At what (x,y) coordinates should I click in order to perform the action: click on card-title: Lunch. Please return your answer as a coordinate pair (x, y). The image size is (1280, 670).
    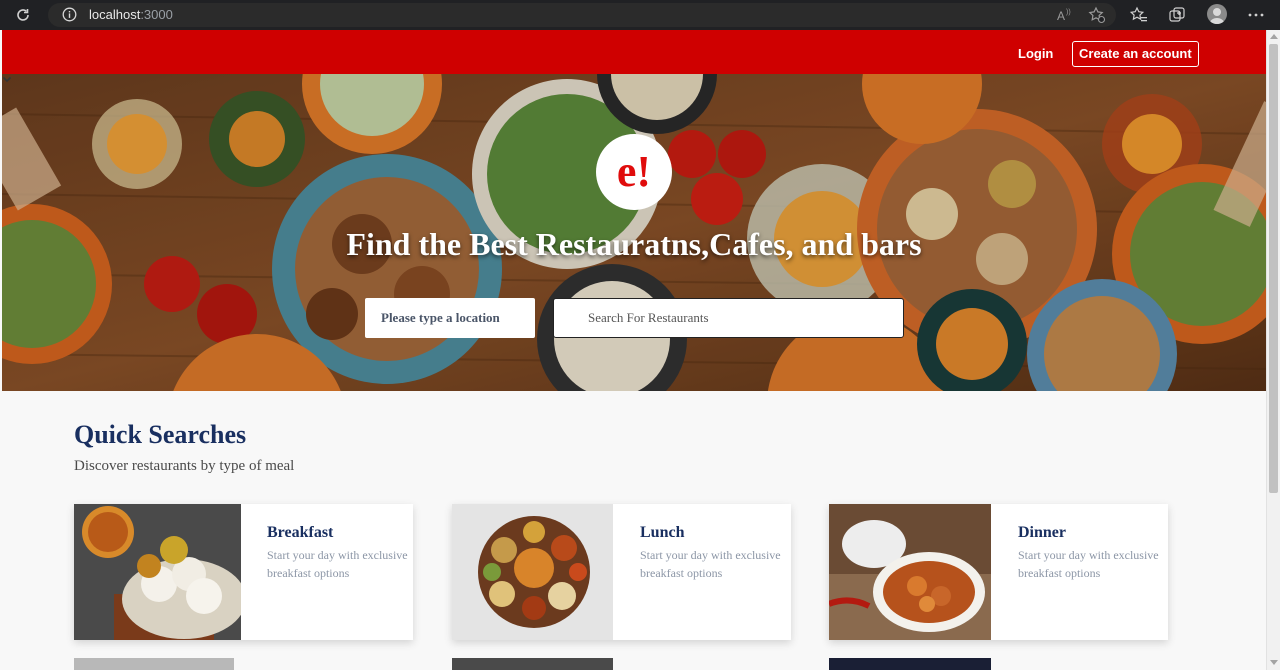
    Looking at the image, I should click on (662, 532).